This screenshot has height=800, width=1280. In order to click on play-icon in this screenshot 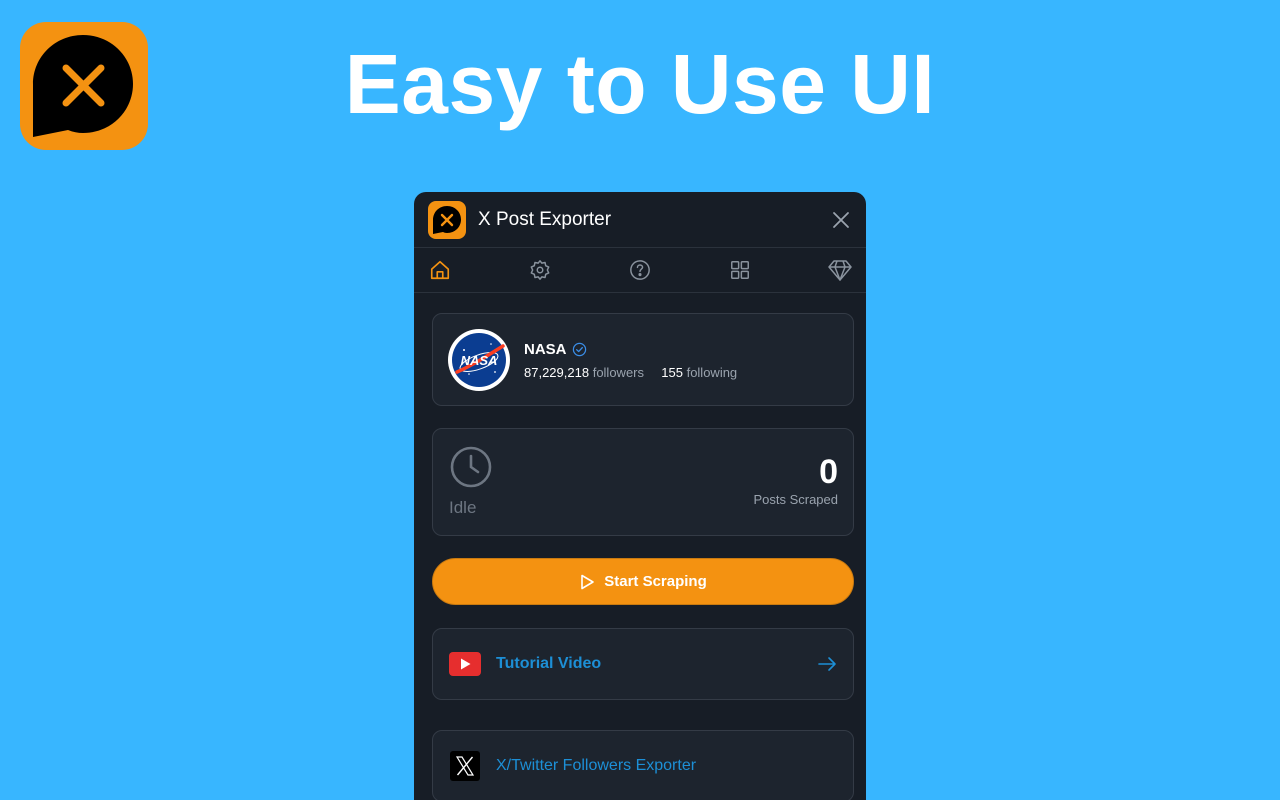, I will do `click(587, 582)`.